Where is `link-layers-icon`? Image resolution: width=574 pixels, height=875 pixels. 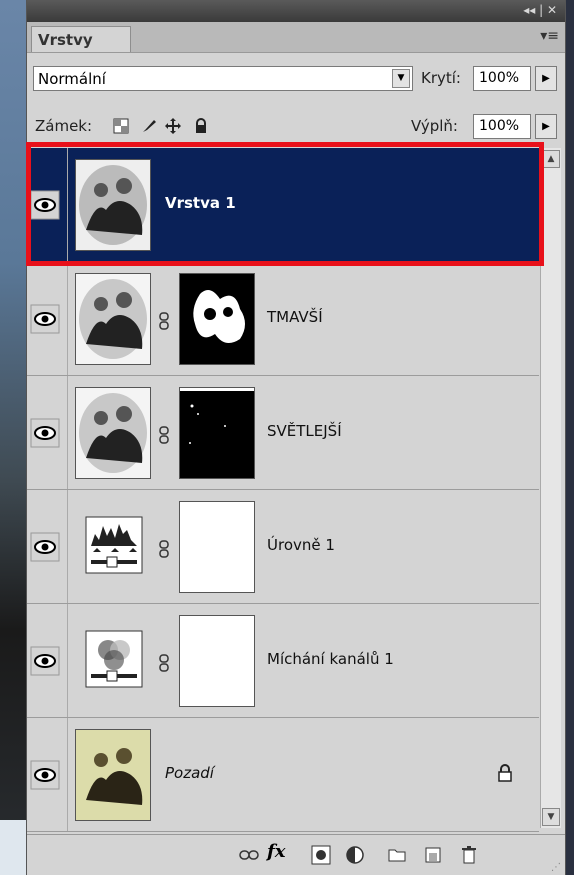
link-layers-icon is located at coordinates (249, 855).